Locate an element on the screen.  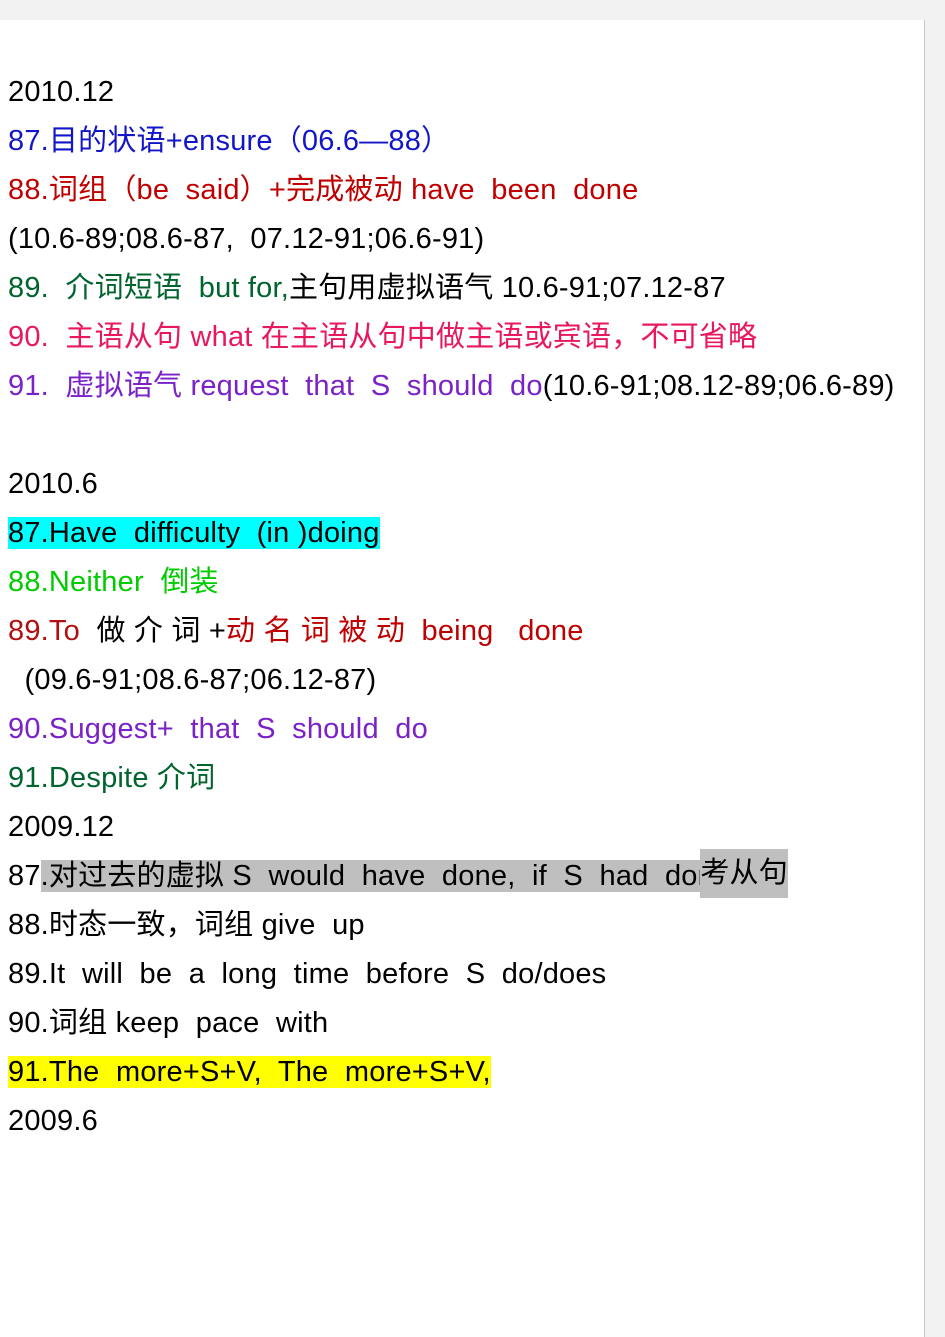
section-heading-text: 2009.12 is located at coordinates (61, 827).